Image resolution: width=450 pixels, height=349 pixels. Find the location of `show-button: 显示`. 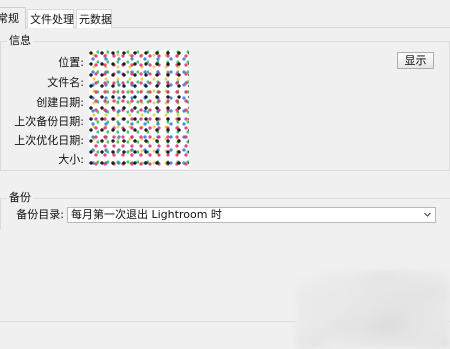

show-button: 显示 is located at coordinates (415, 60).